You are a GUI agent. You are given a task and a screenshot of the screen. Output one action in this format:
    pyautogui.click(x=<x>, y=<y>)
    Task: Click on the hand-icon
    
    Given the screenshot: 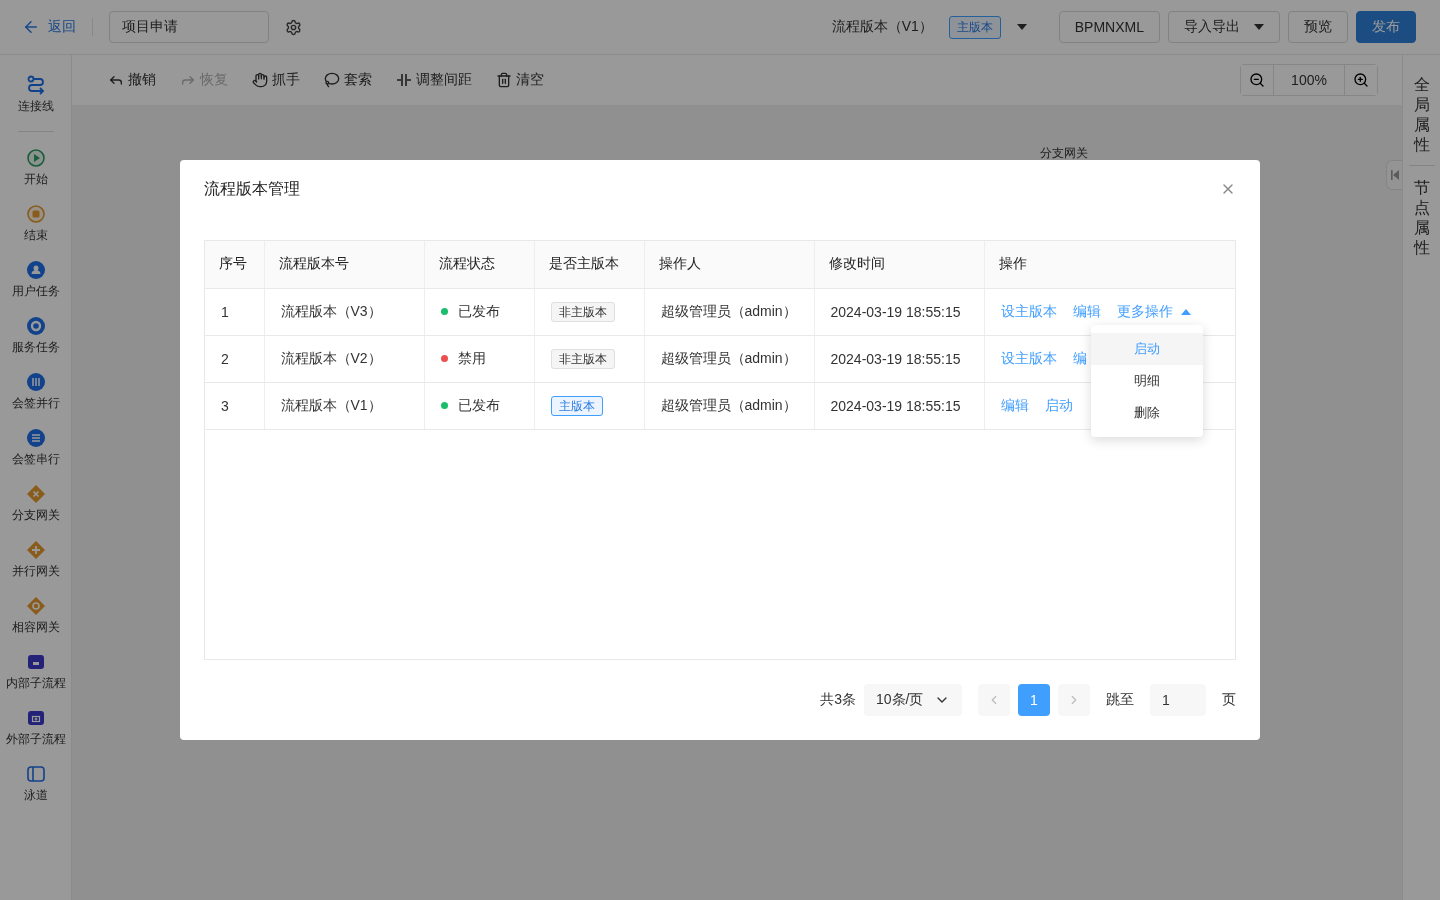 What is the action you would take?
    pyautogui.click(x=260, y=80)
    